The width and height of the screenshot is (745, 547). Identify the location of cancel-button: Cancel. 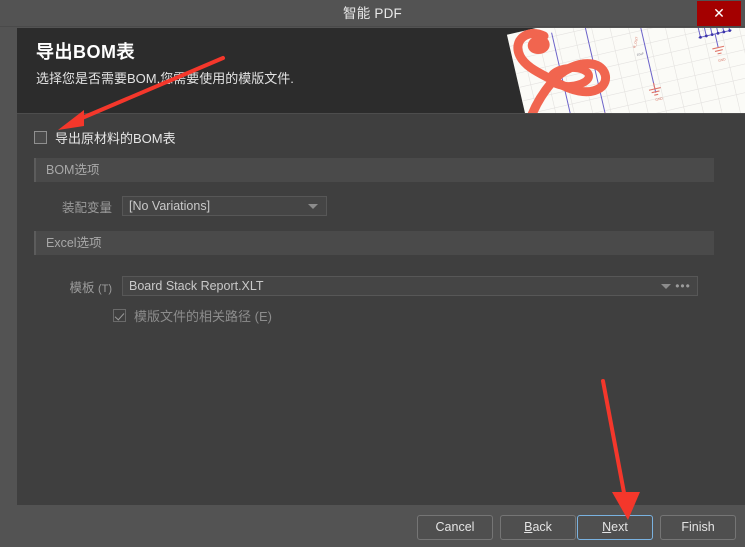
(455, 527).